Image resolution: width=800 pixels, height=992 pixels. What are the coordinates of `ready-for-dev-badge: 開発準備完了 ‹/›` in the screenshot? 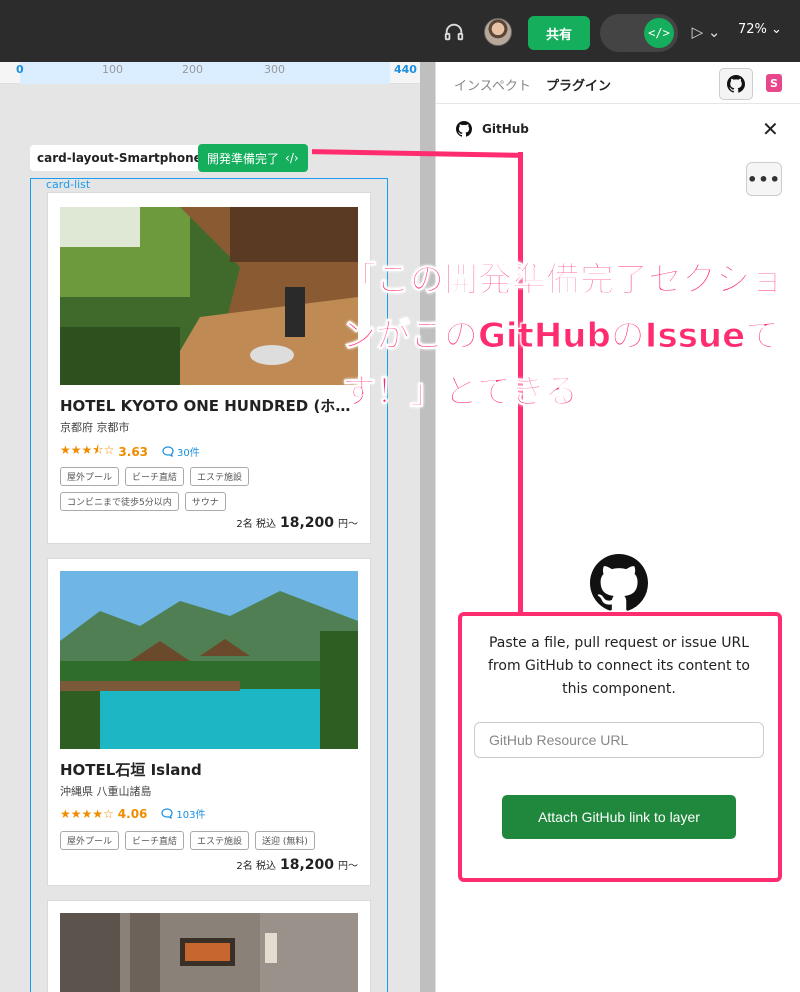 It's located at (253, 158).